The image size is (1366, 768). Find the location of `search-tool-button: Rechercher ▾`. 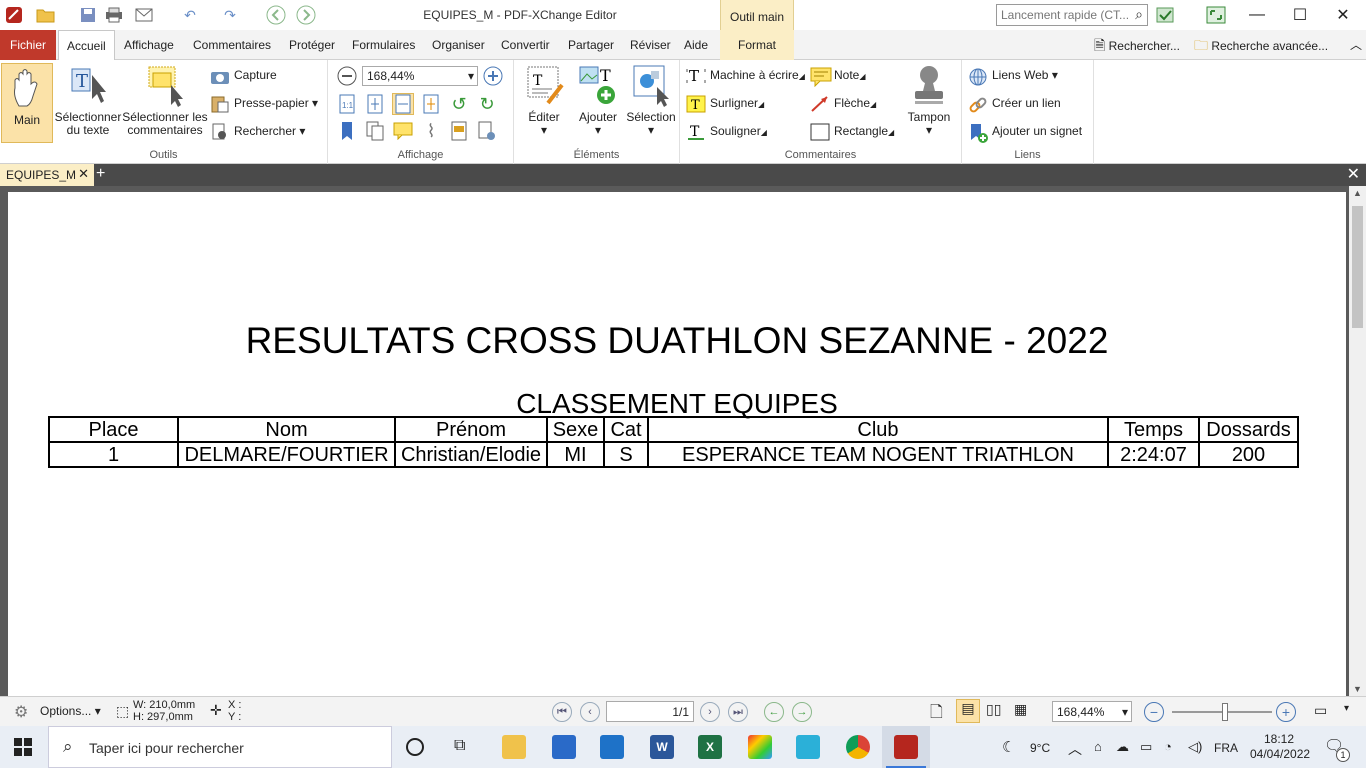

search-tool-button: Rechercher ▾ is located at coordinates (257, 131).